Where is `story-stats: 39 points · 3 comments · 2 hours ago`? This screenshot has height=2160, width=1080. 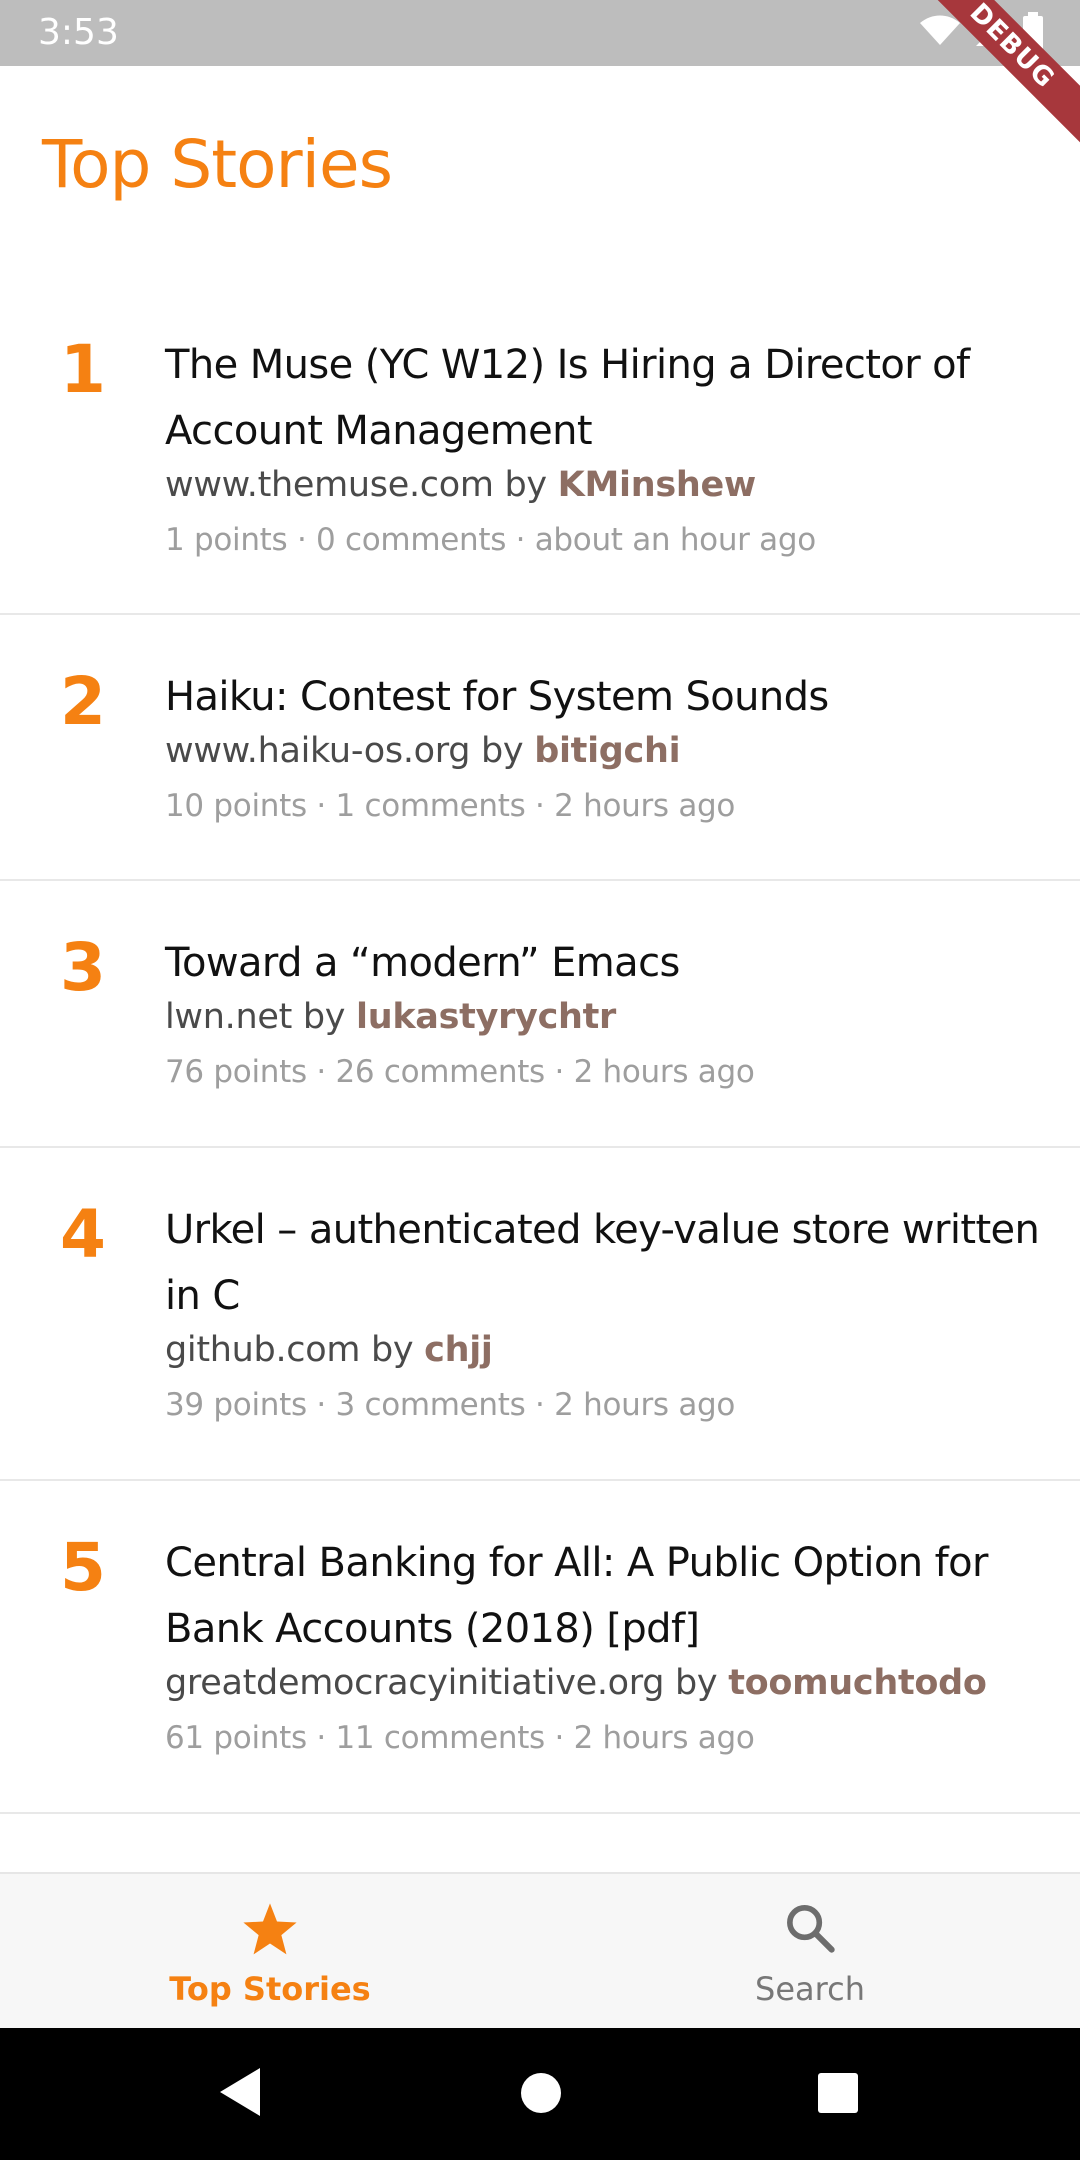 story-stats: 39 points · 3 comments · 2 hours ago is located at coordinates (450, 1405).